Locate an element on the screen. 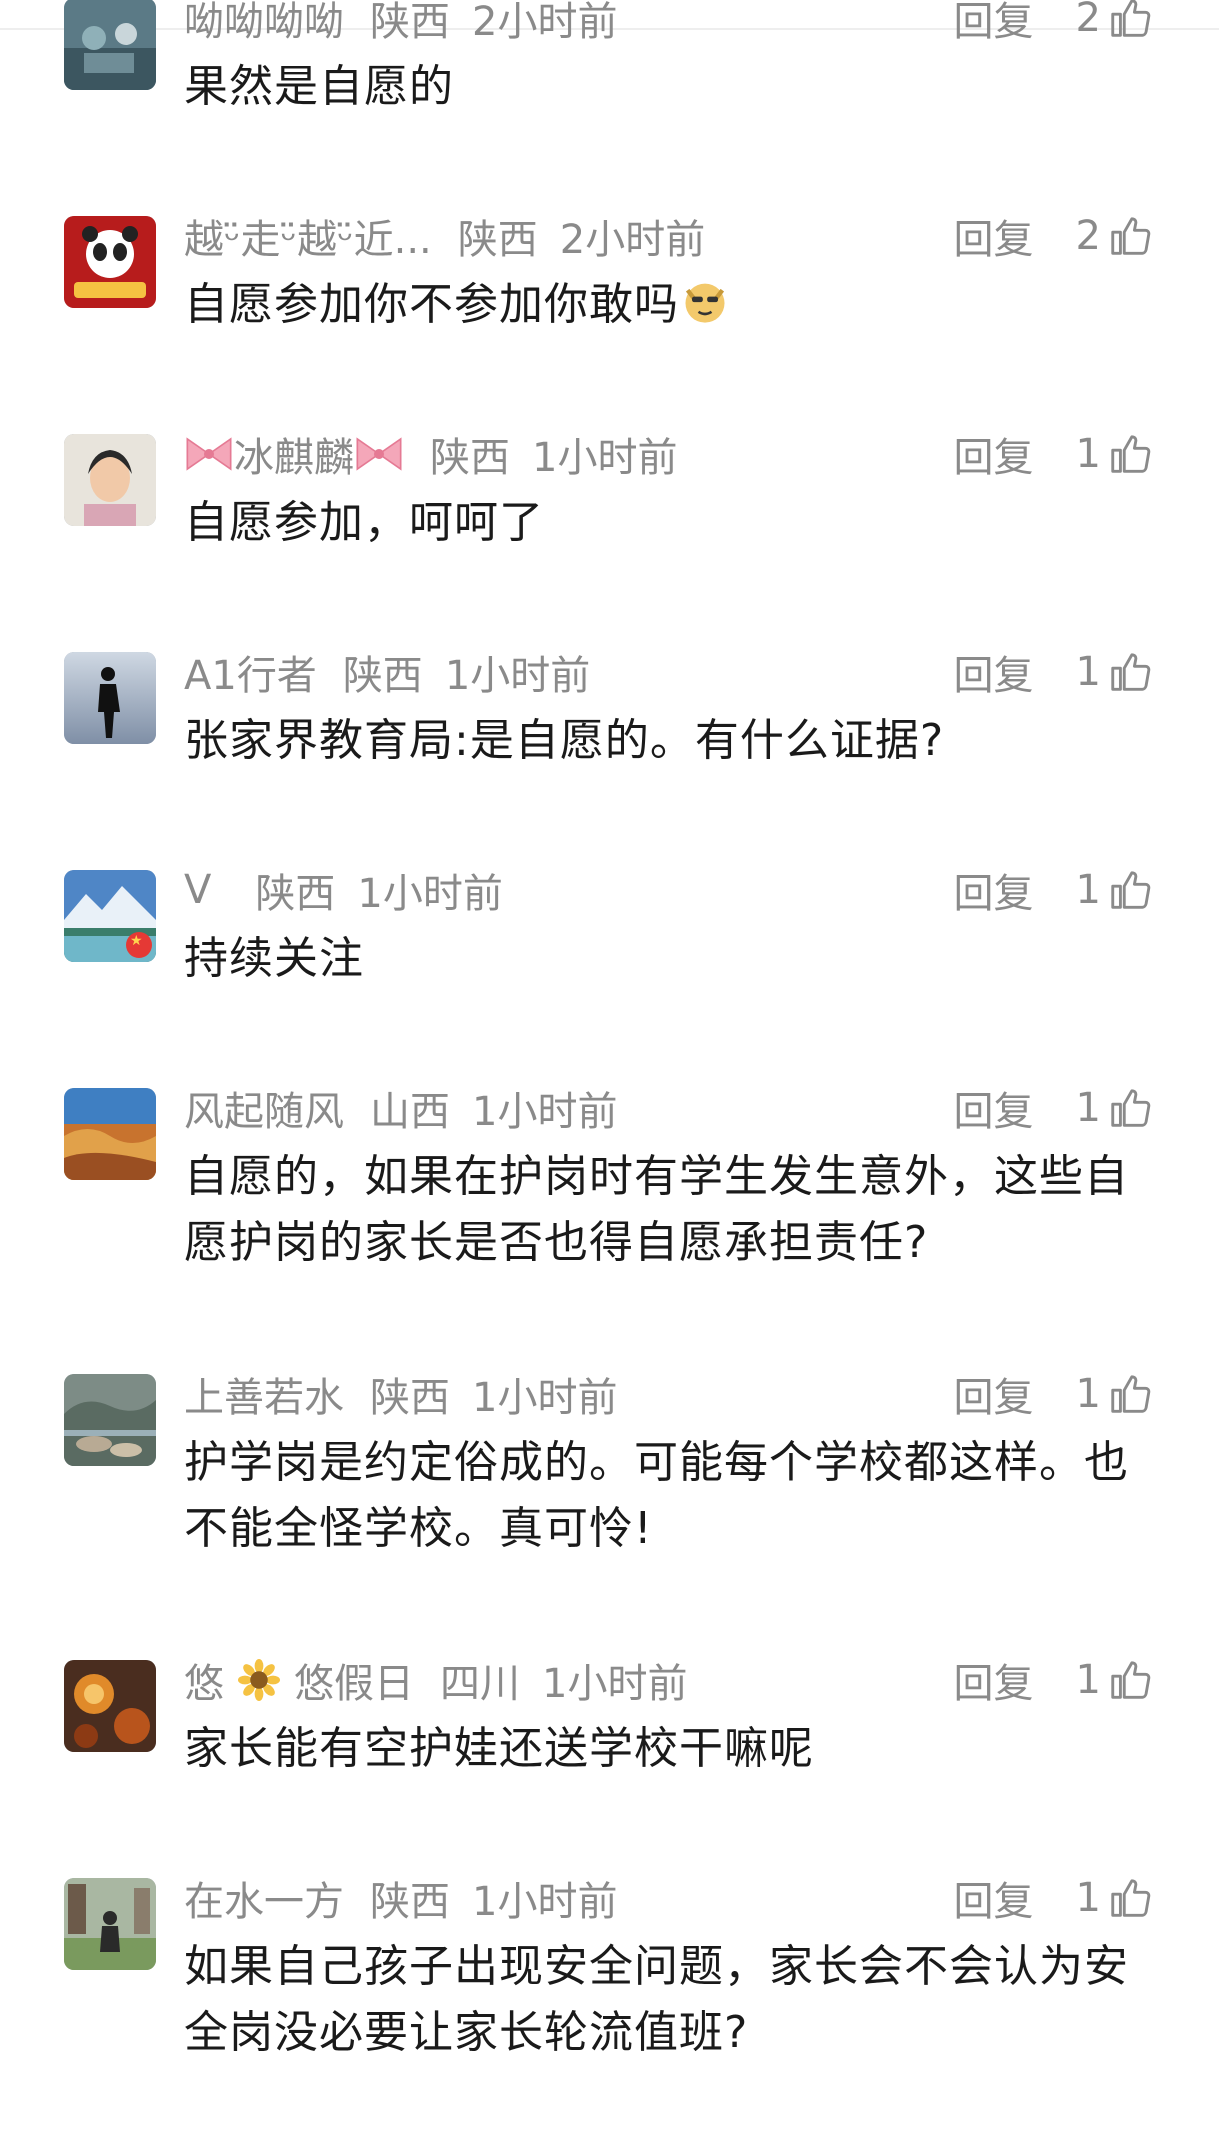  username: 悠 is located at coordinates (204, 1680).